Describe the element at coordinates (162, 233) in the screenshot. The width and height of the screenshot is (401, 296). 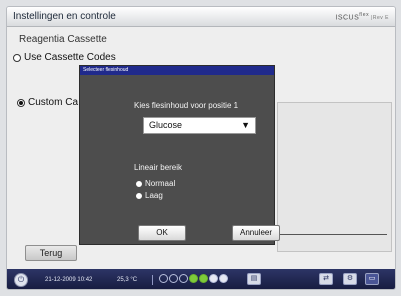
I see `ok-button: OK` at that location.